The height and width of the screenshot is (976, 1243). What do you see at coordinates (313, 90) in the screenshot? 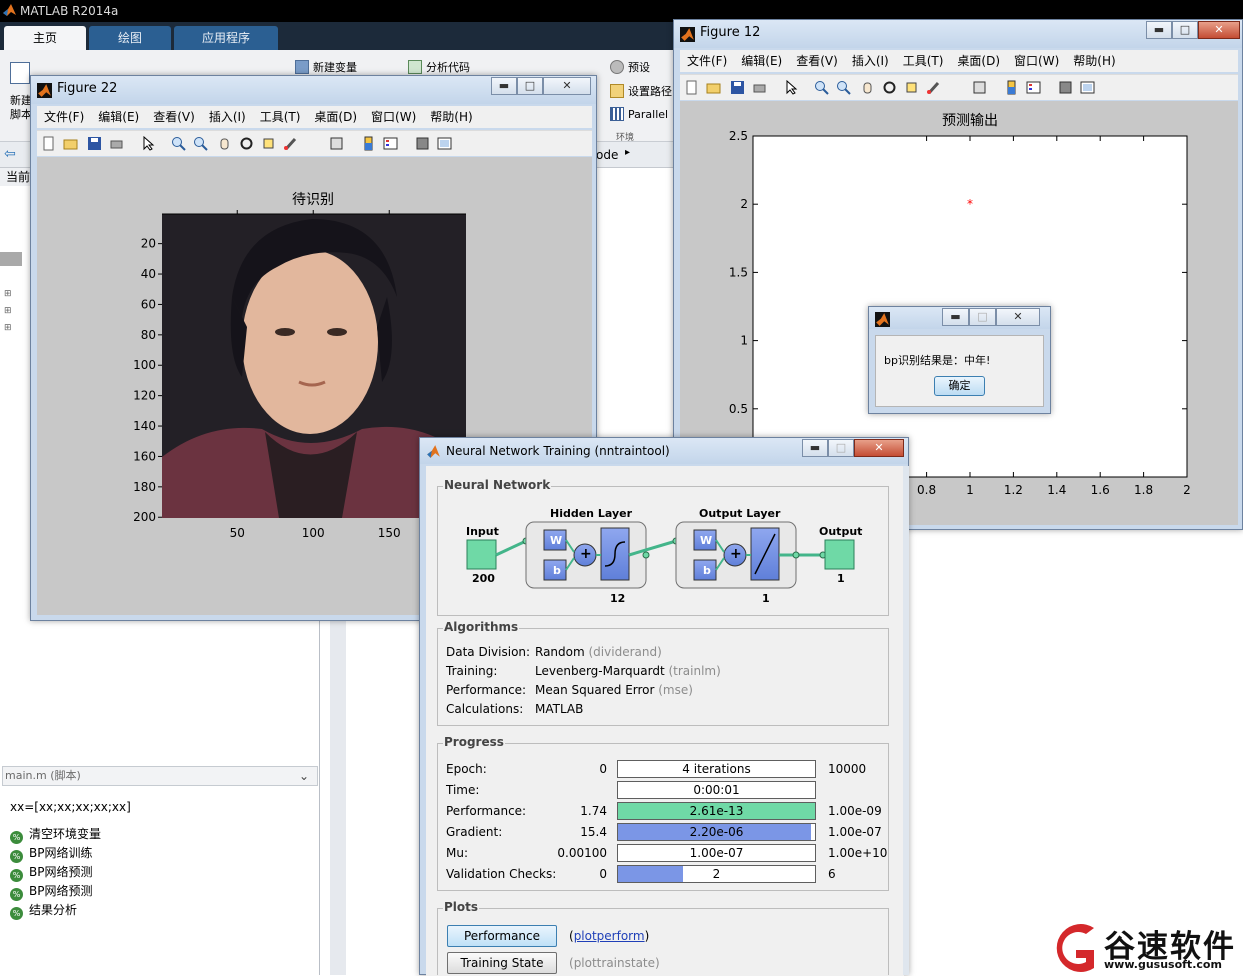
I see `figure-22-title-bar: Figure 22 ▬ □ ✕` at bounding box center [313, 90].